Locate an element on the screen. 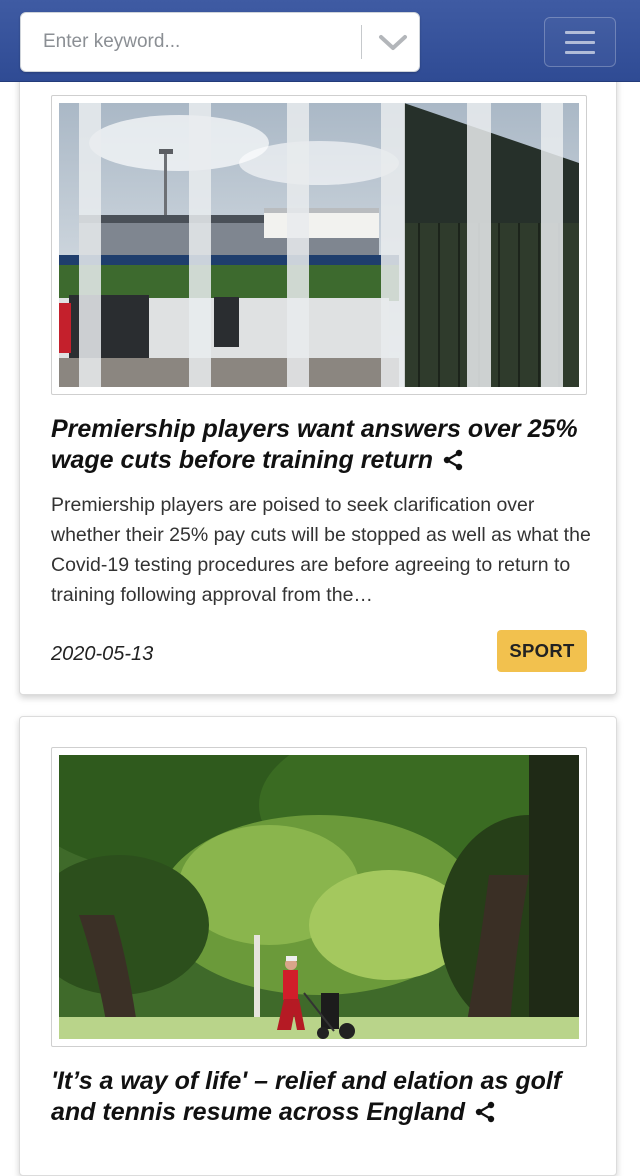 The height and width of the screenshot is (1176, 640). search-input is located at coordinates (191, 42).